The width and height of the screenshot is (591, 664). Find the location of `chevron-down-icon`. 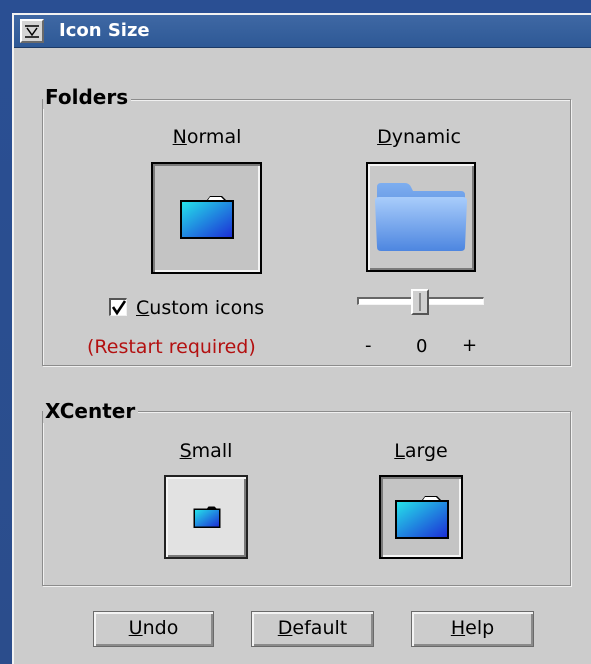

chevron-down-icon is located at coordinates (32, 31).